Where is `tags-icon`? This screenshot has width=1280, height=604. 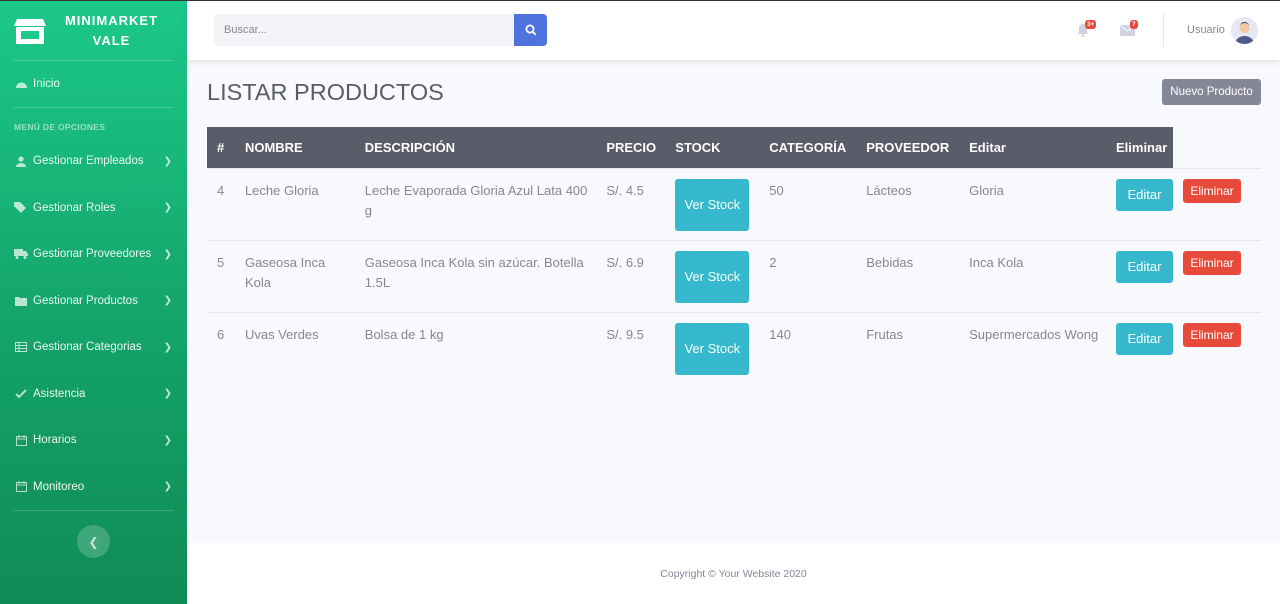
tags-icon is located at coordinates (21, 208).